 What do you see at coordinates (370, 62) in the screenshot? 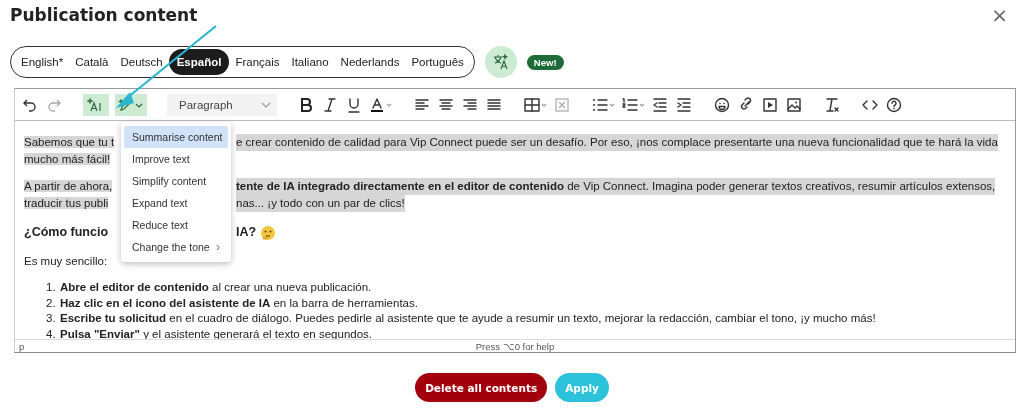
I see `language-tab: Nederlands` at bounding box center [370, 62].